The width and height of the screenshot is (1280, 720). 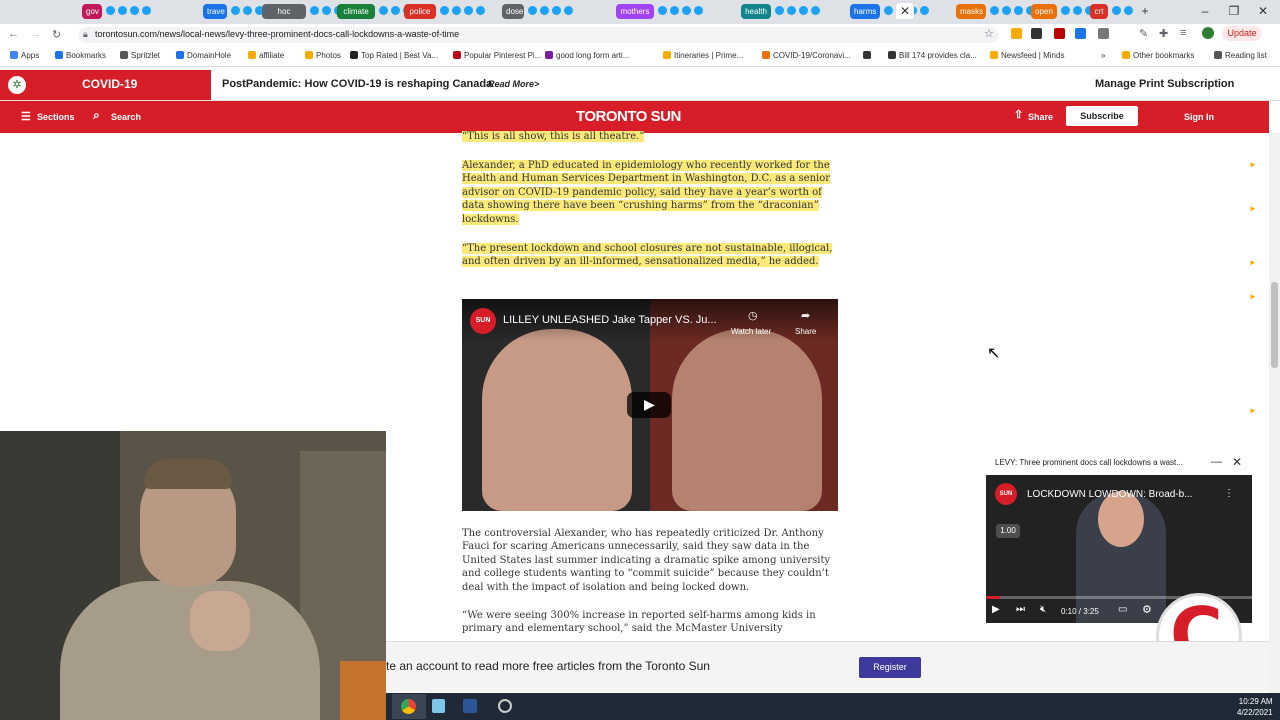 What do you see at coordinates (989, 33) in the screenshot?
I see `bookmark-star-icon: ☆` at bounding box center [989, 33].